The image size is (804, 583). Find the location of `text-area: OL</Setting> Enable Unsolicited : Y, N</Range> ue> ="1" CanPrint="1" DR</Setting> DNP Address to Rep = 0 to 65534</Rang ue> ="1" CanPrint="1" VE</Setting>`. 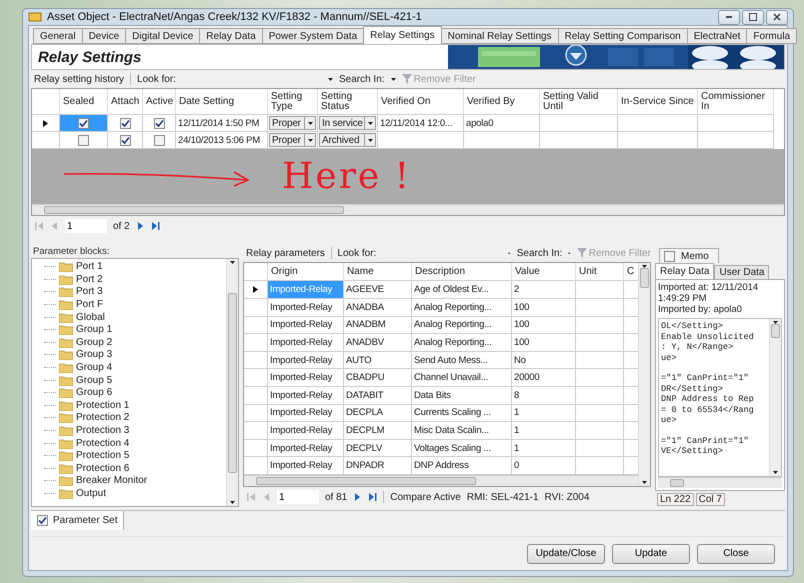

text-area: OL</Setting> Enable Unsolicited : Y, N</Range> ue> ="1" CanPrint="1" DR</Setting> DNP Address to Rep = 0 to 65534</Rang ue> ="1" CanPrint="1" VE</Setting> is located at coordinates (720, 397).